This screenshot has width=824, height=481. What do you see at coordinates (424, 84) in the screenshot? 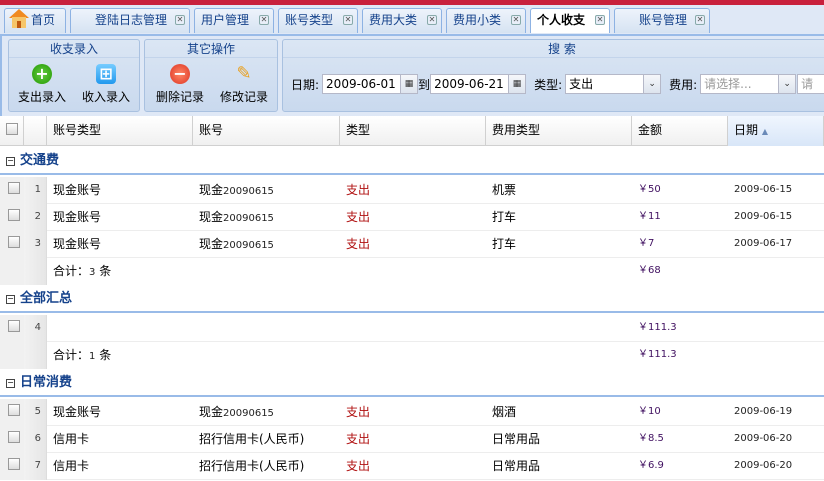
I see `to-label: 到` at bounding box center [424, 84].